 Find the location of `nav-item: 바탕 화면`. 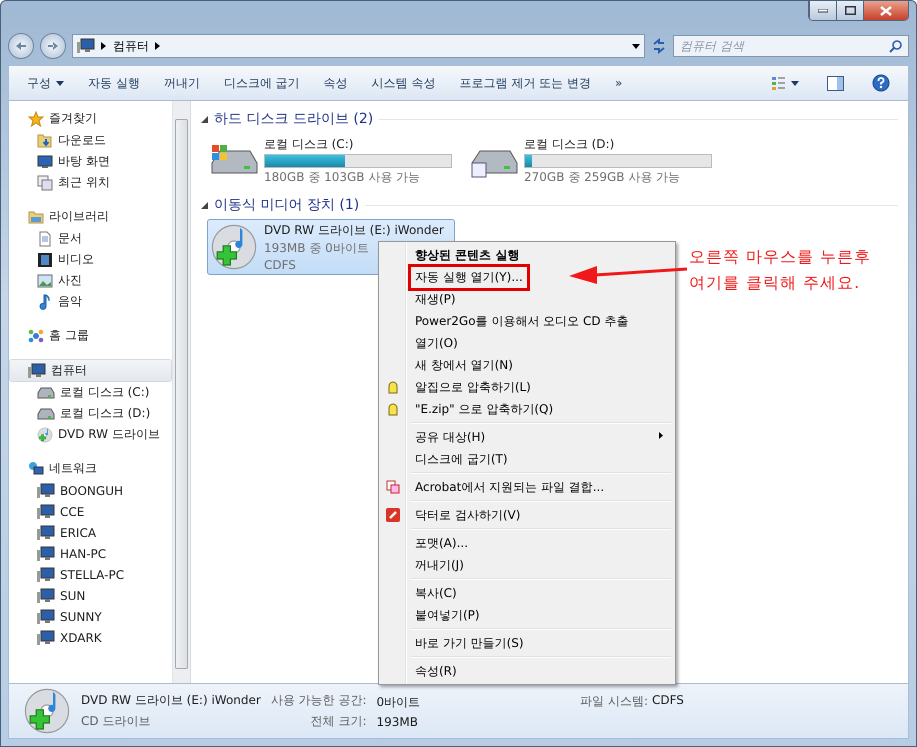

nav-item: 바탕 화면 is located at coordinates (90, 161).